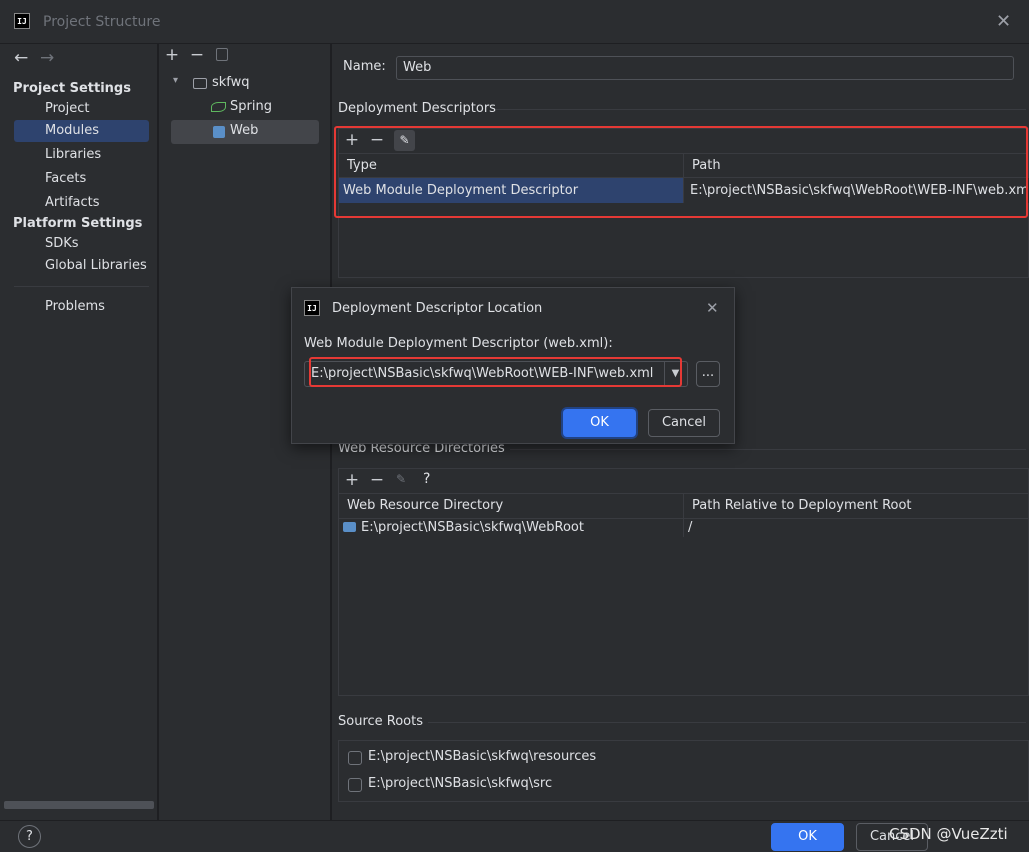 This screenshot has height=852, width=1029. I want to click on nav-item-libraries: Libraries, so click(81, 155).